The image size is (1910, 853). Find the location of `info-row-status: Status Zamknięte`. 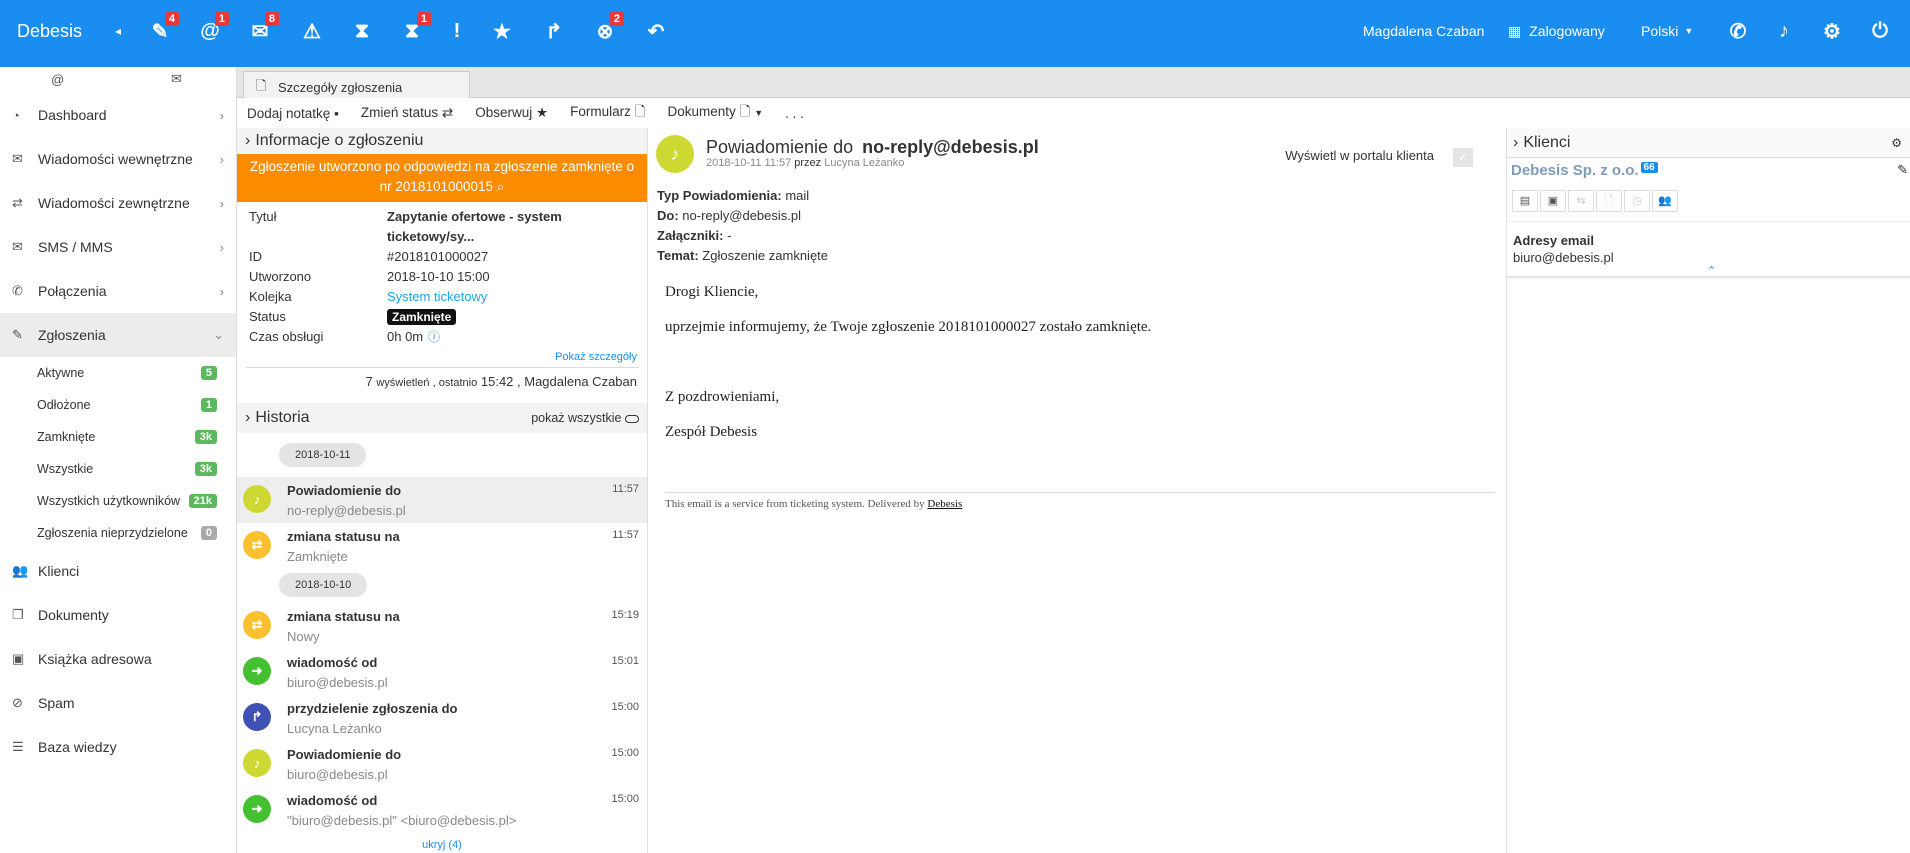

info-row-status: Status Zamknięte is located at coordinates (442, 317).